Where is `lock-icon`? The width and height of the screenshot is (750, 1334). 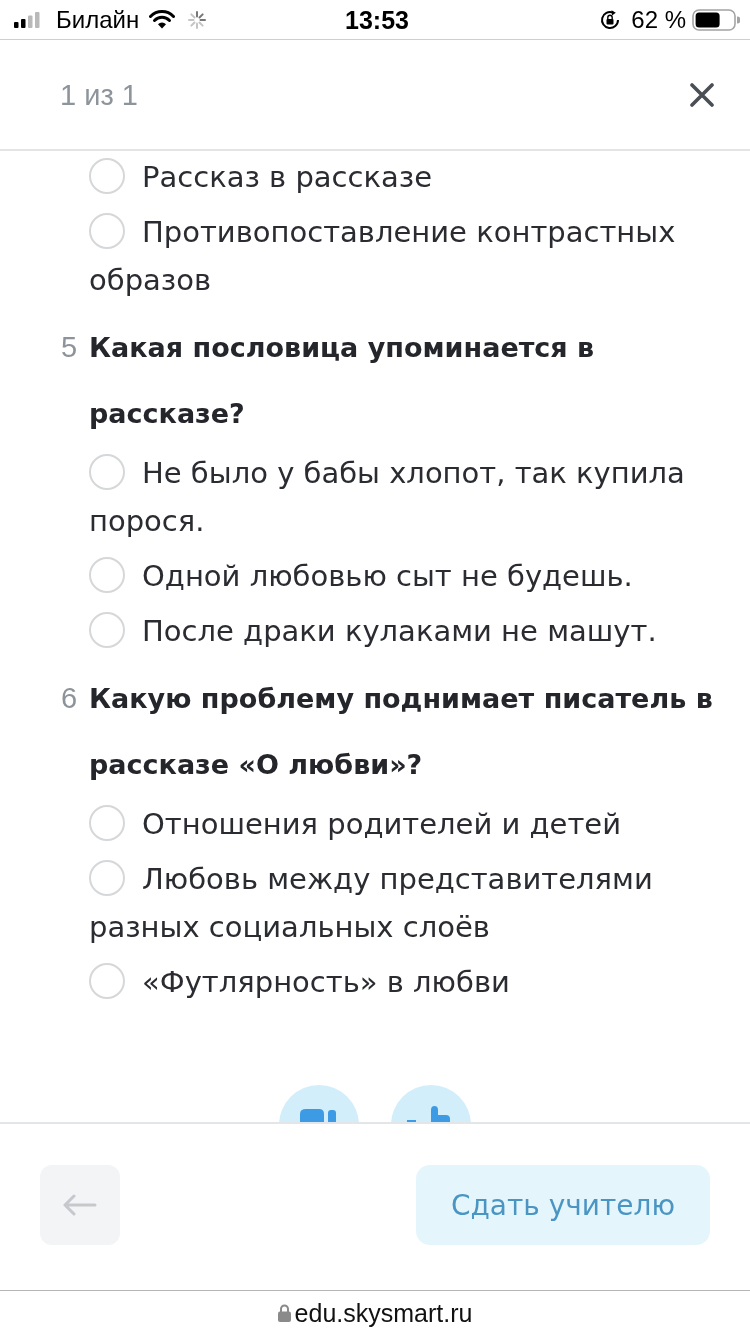
lock-icon is located at coordinates (284, 1312).